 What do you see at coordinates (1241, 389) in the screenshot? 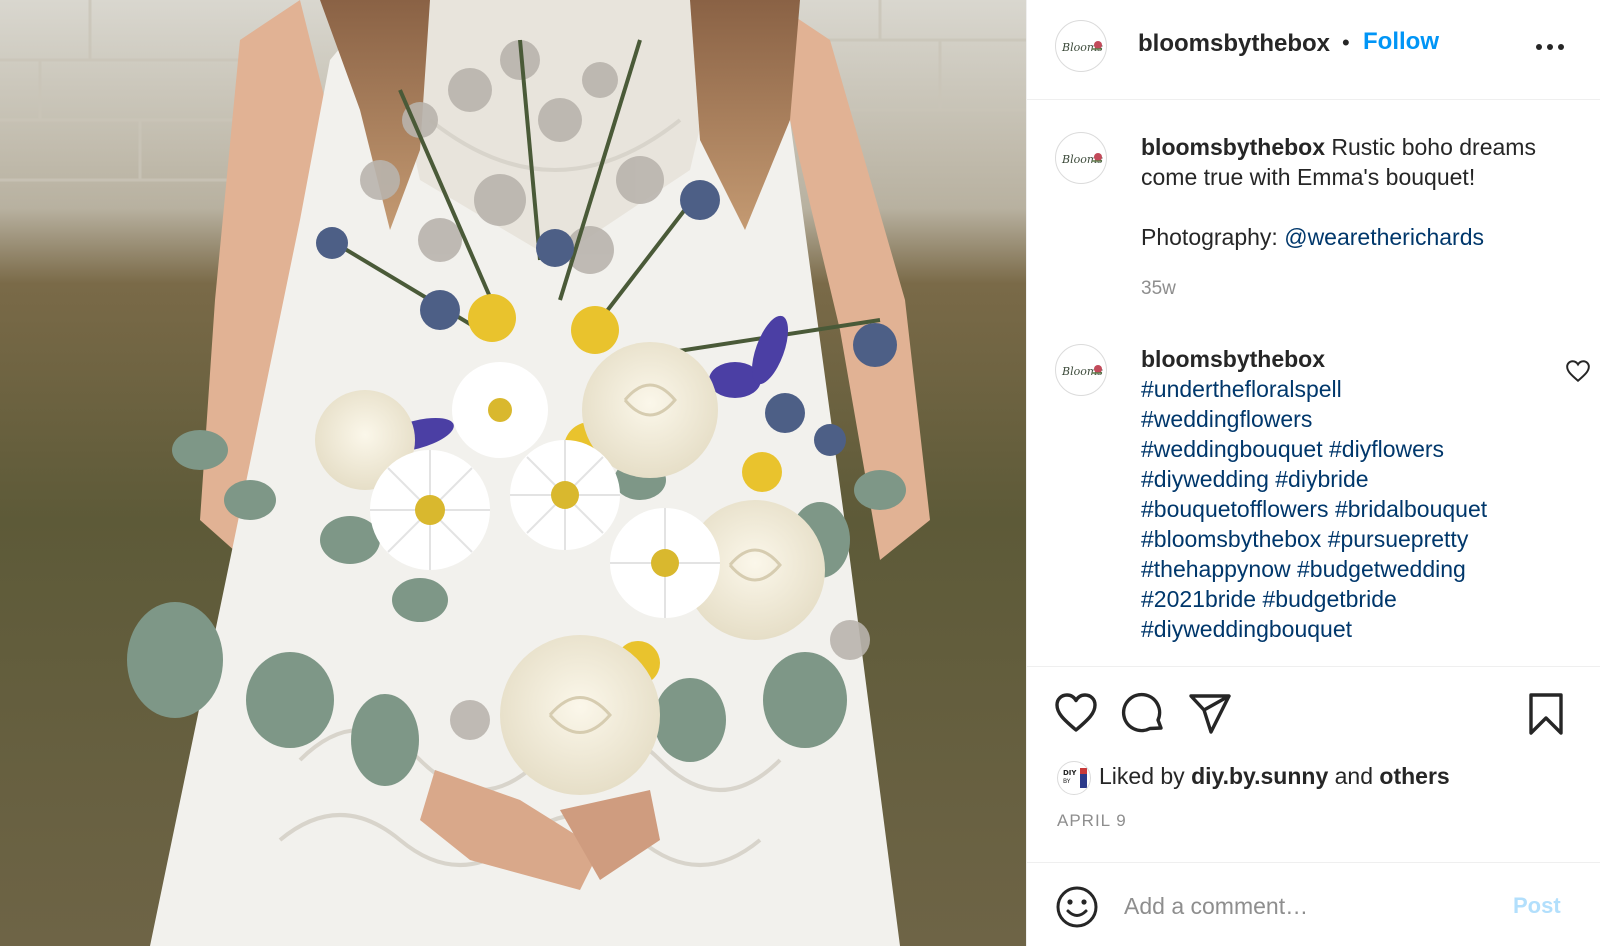
I see `hashtag-link: #underthefloralspell` at bounding box center [1241, 389].